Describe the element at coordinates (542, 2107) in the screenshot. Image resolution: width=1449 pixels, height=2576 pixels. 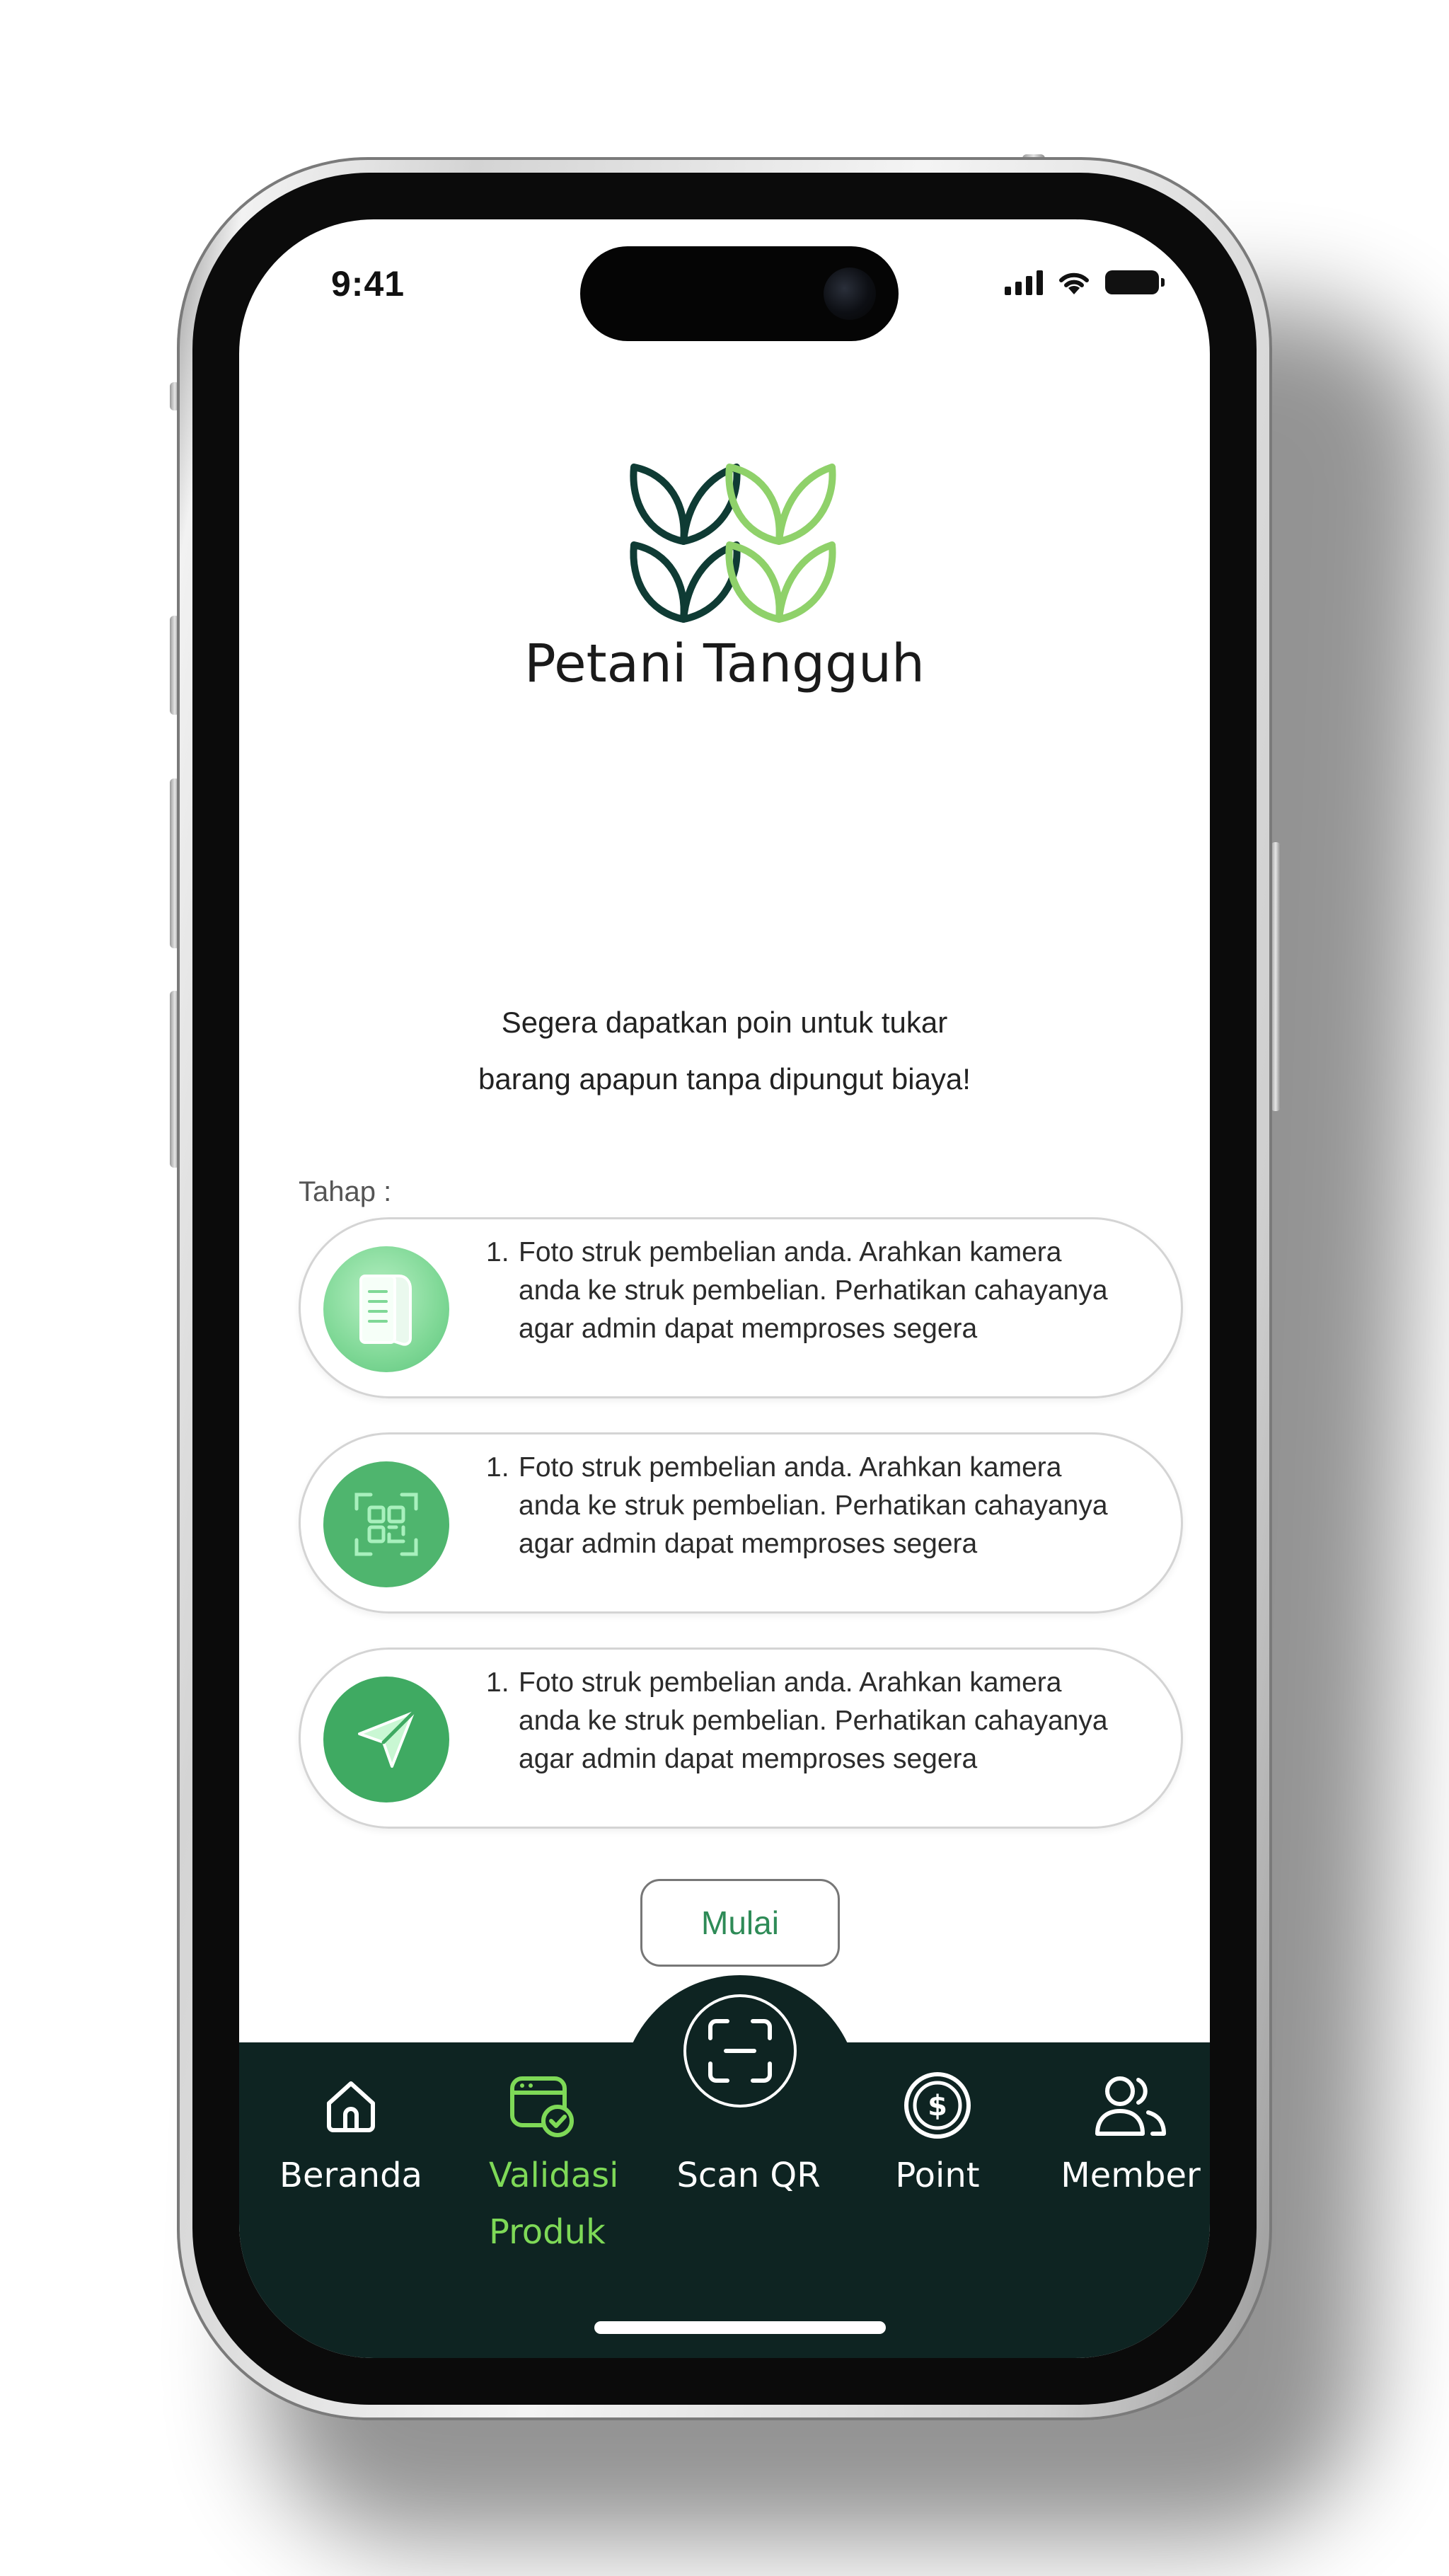
I see `validate-icon` at that location.